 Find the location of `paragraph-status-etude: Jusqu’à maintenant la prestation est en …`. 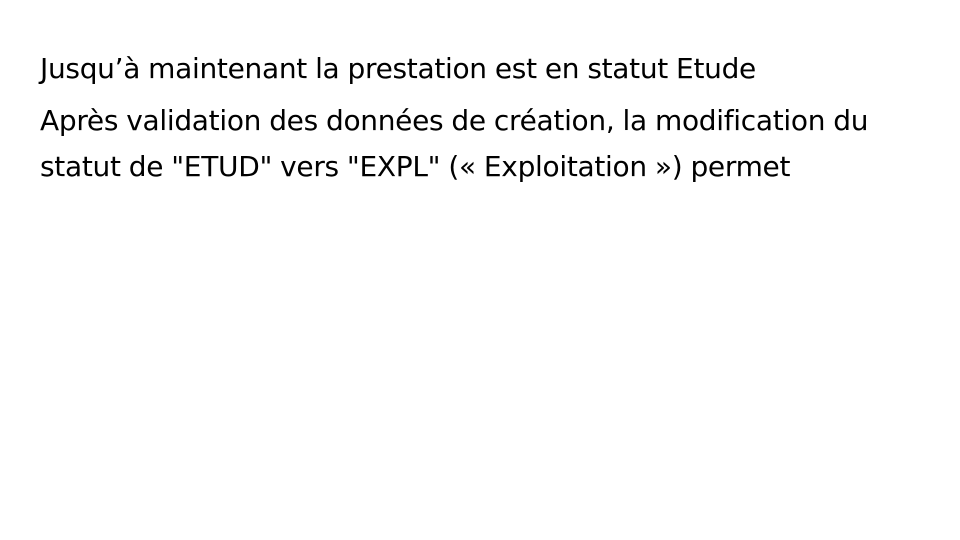

paragraph-status-etude: Jusqu’à maintenant la prestation est en … is located at coordinates (398, 68).